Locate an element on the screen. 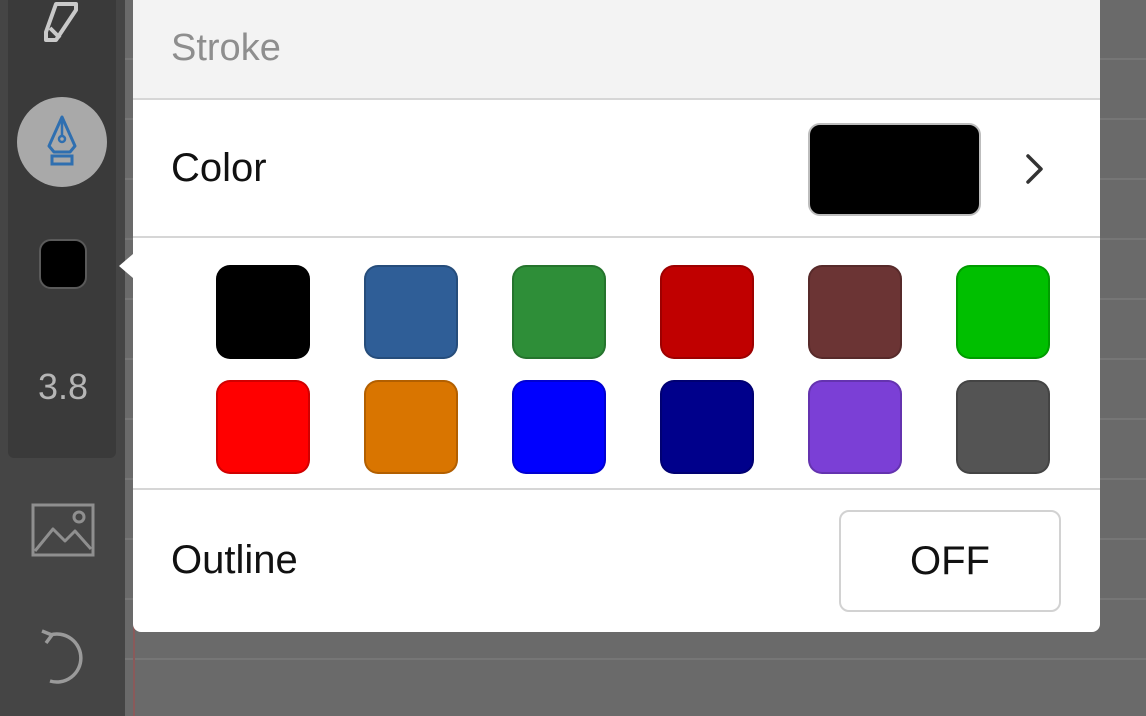  stroke-width-value: 3.8 is located at coordinates (63, 387).